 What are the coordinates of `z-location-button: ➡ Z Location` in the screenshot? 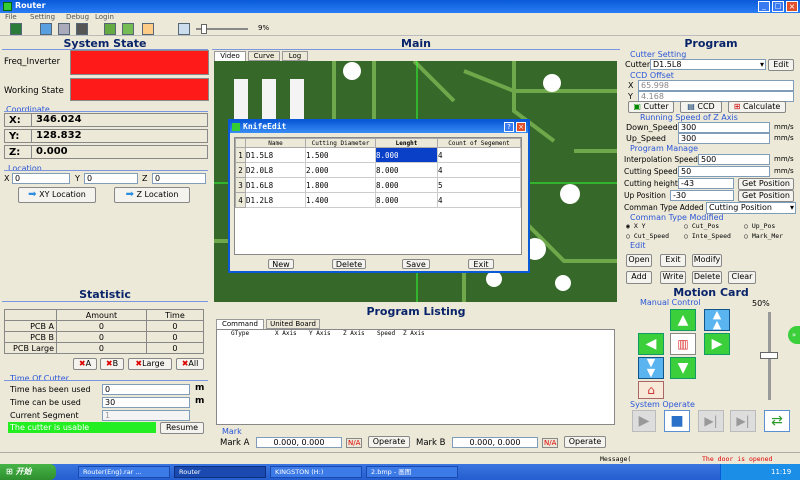 It's located at (152, 195).